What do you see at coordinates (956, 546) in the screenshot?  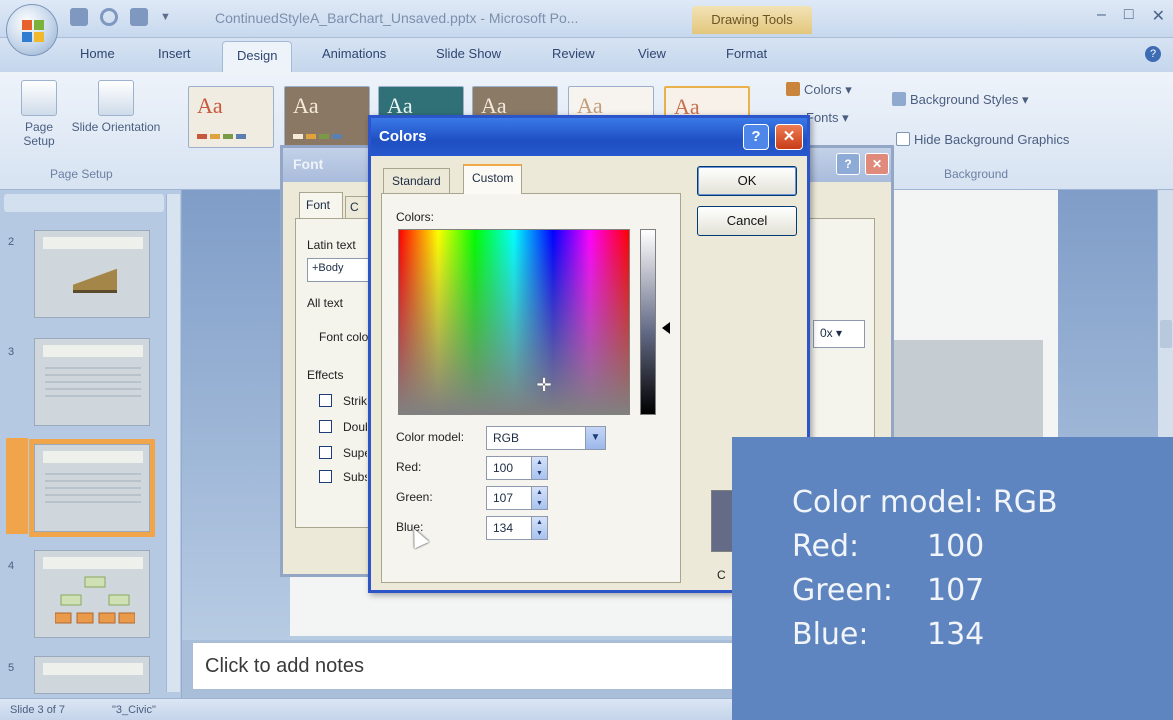 I see `callout-red-value: 100` at bounding box center [956, 546].